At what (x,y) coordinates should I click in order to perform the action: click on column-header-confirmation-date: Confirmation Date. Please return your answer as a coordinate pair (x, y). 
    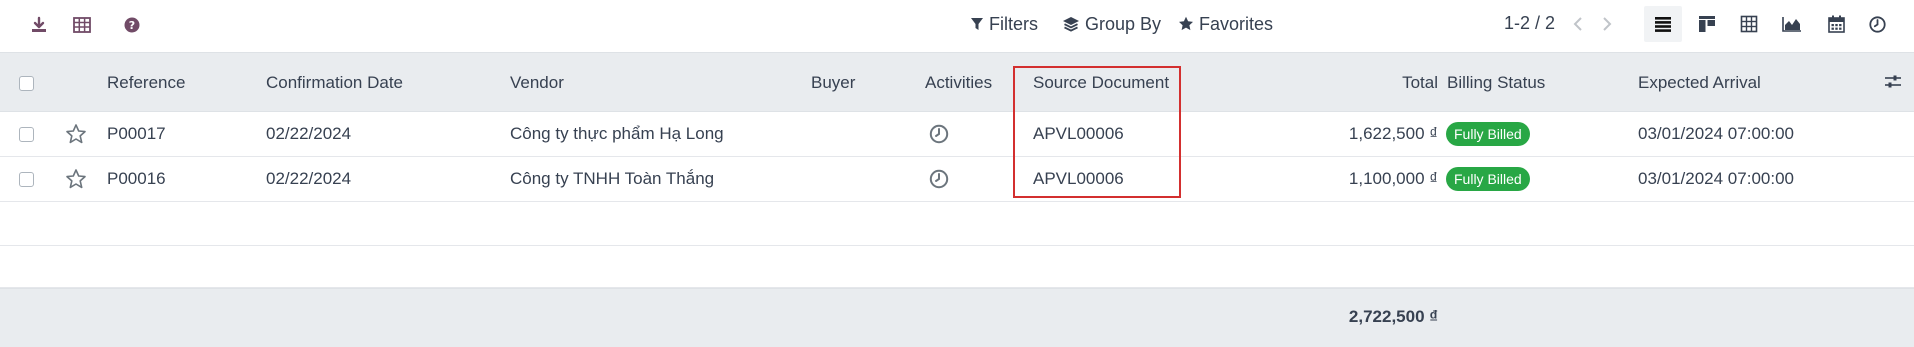
    Looking at the image, I should click on (334, 83).